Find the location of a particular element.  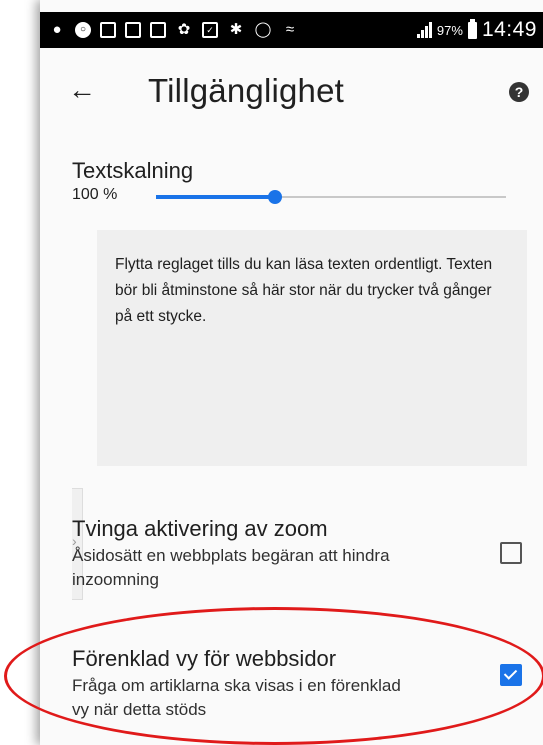

chat-icon: ● is located at coordinates (57, 29).